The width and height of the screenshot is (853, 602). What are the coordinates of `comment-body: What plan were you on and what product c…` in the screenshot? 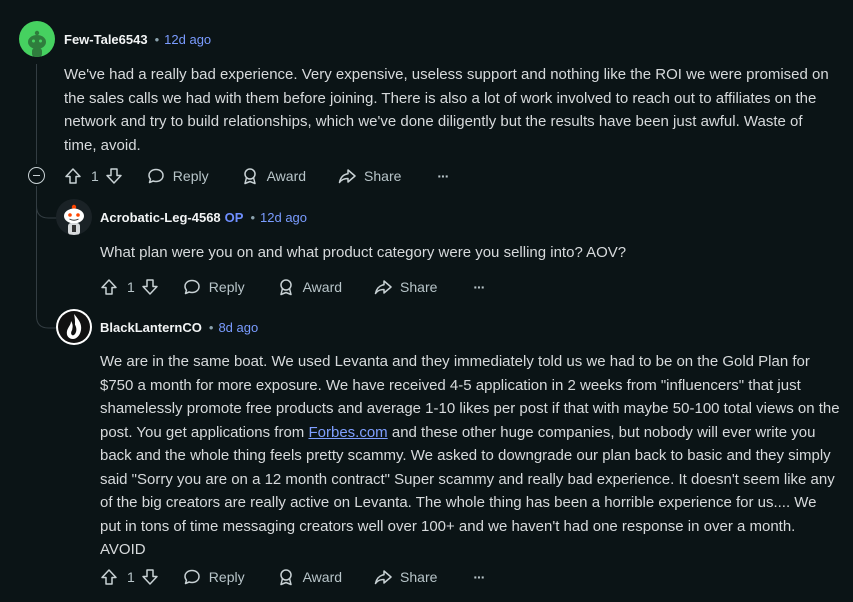 It's located at (470, 253).